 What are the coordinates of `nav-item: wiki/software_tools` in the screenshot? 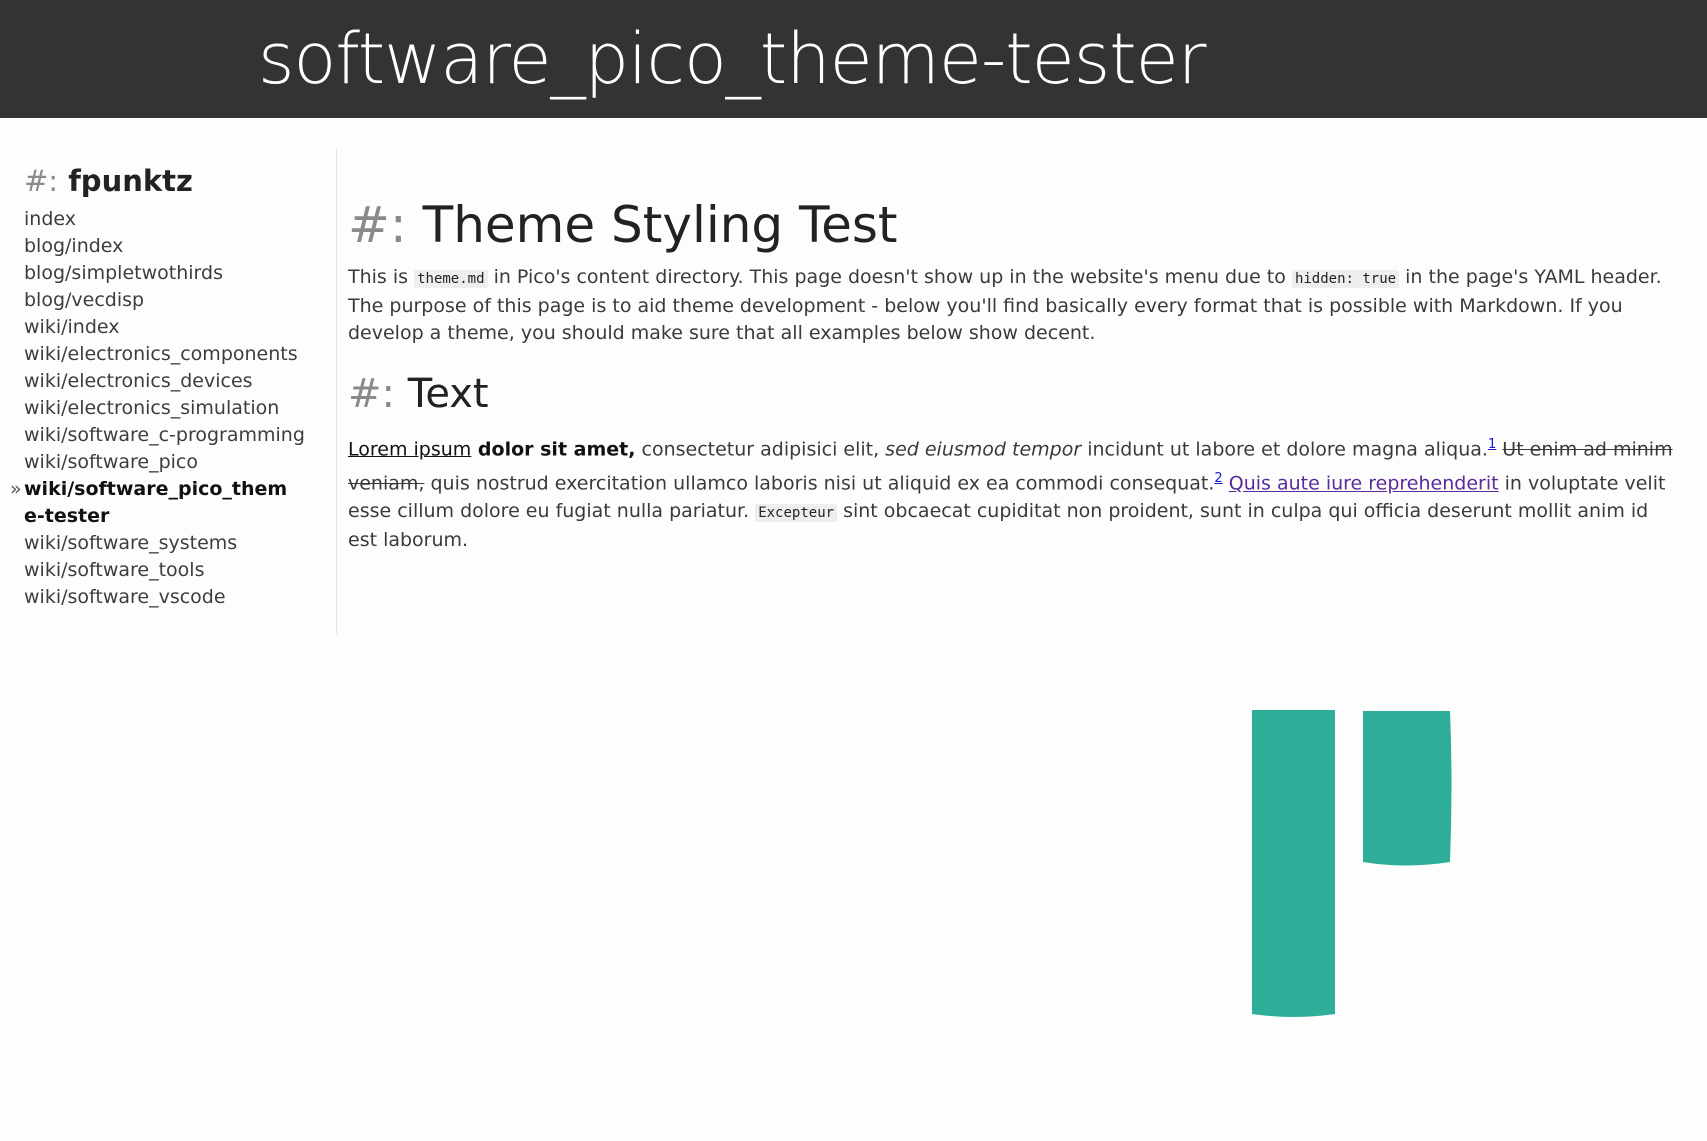 It's located at (174, 570).